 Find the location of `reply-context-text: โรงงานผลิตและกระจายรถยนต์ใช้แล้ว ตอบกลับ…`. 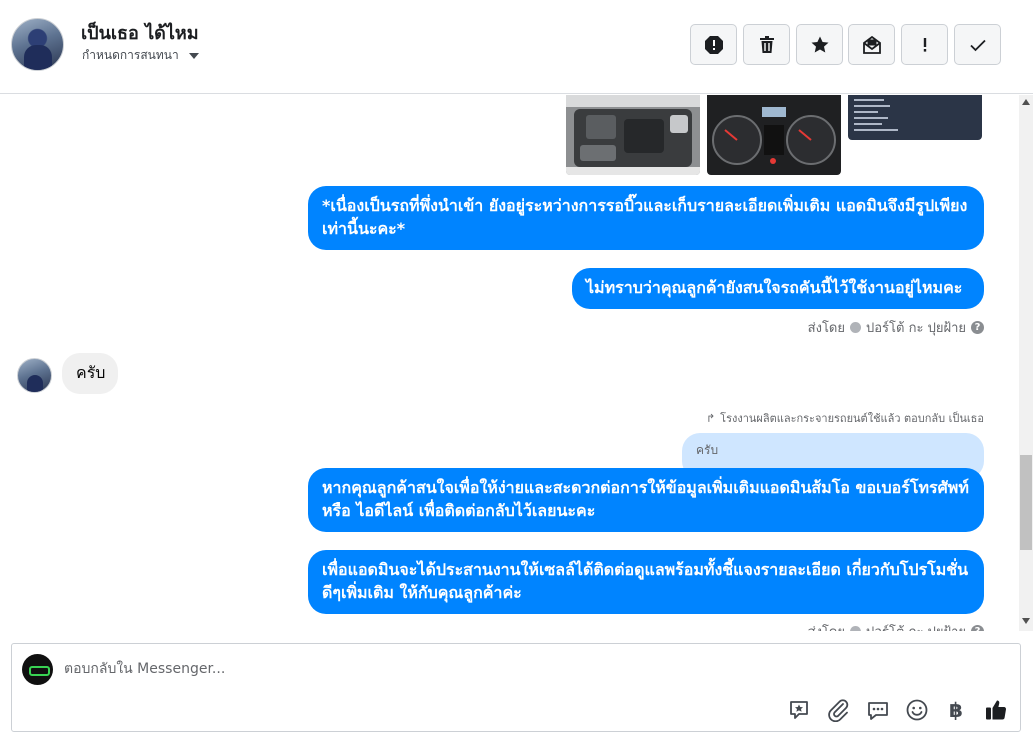

reply-context-text: โรงงานผลิตและกระจายรถยนต์ใช้แล้ว ตอบกลับ… is located at coordinates (852, 418).